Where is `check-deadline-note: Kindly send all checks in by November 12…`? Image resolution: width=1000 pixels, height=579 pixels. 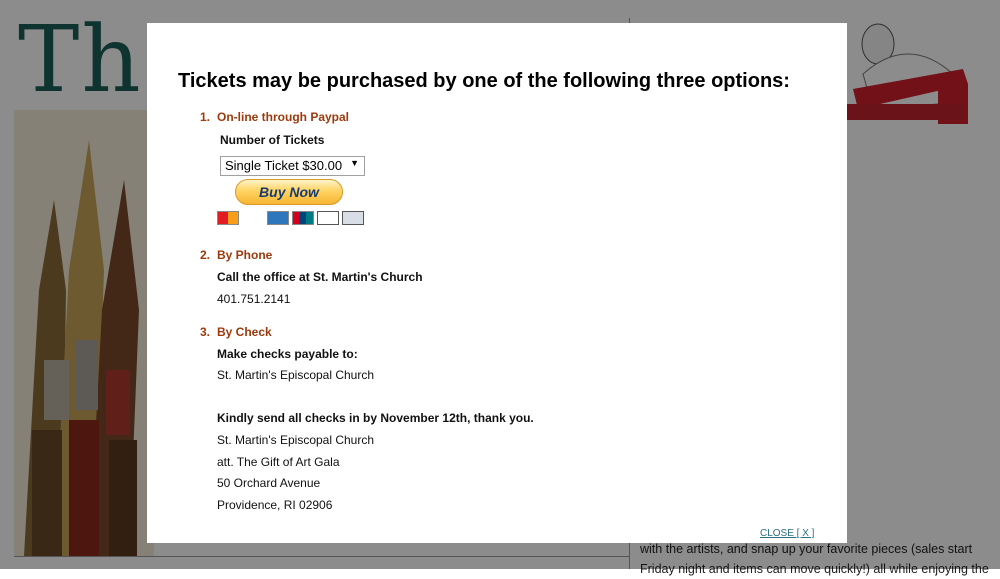
check-deadline-note: Kindly send all checks in by November 12… is located at coordinates (375, 418).